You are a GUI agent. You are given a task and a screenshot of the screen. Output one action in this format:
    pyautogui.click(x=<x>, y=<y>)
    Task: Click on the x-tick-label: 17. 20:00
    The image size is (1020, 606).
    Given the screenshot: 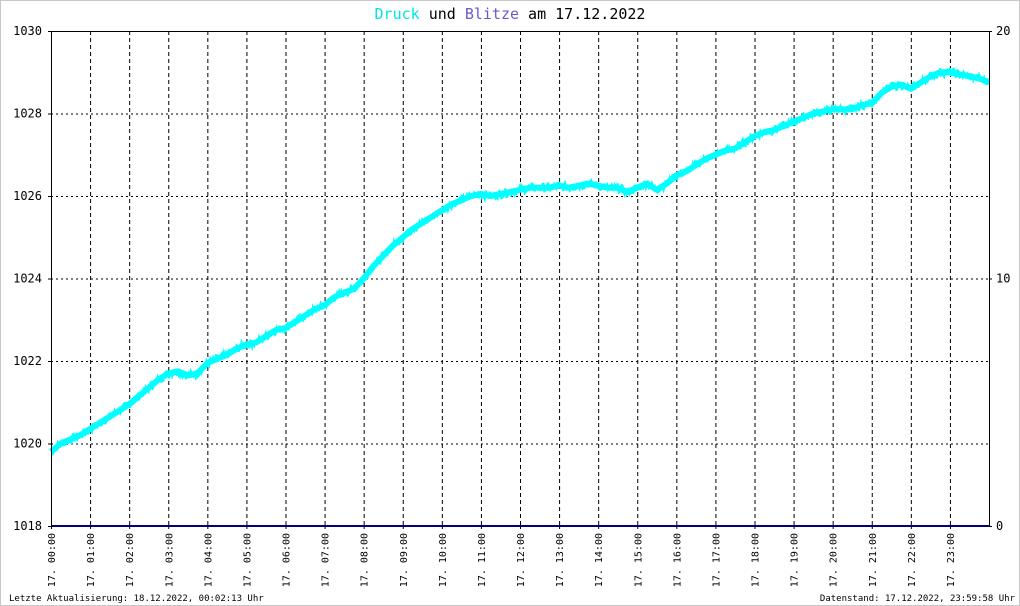 What is the action you would take?
    pyautogui.click(x=834, y=560)
    